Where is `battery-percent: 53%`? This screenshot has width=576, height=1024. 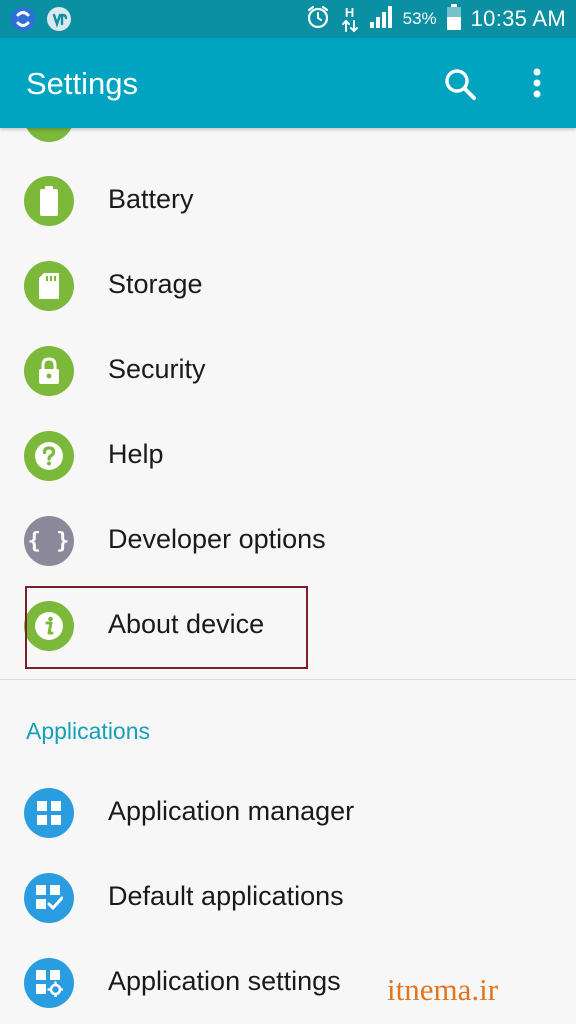
battery-percent: 53% is located at coordinates (419, 18).